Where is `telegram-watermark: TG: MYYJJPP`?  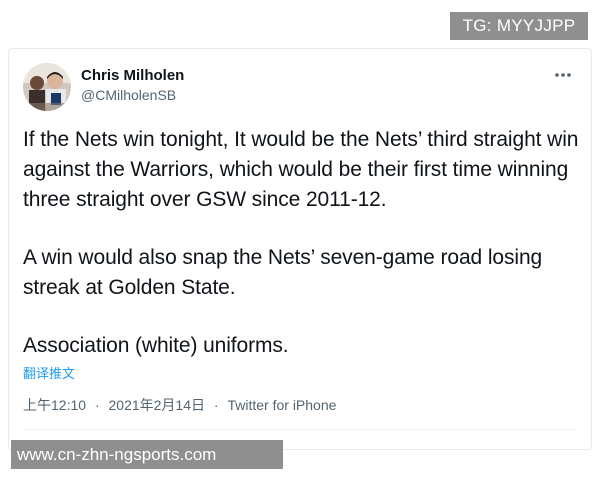
telegram-watermark: TG: MYYJJPP is located at coordinates (519, 26).